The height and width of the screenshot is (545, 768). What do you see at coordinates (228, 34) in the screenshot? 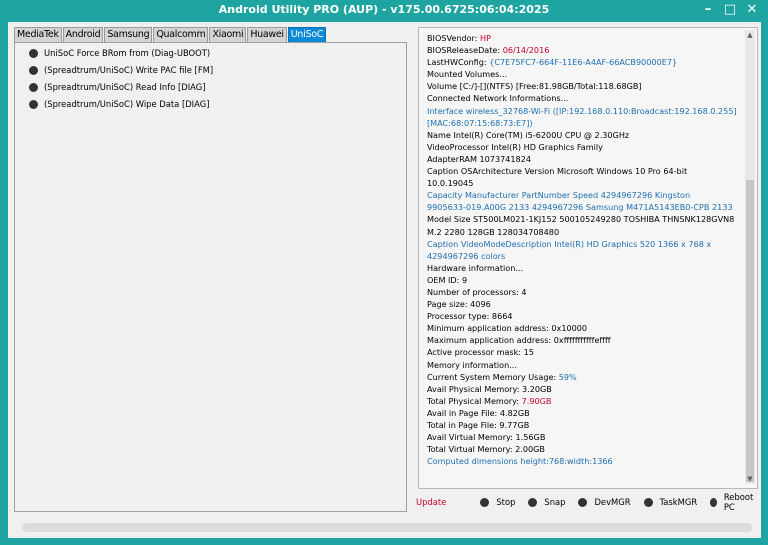
I see `tab-xiaomi: Xiaomi` at bounding box center [228, 34].